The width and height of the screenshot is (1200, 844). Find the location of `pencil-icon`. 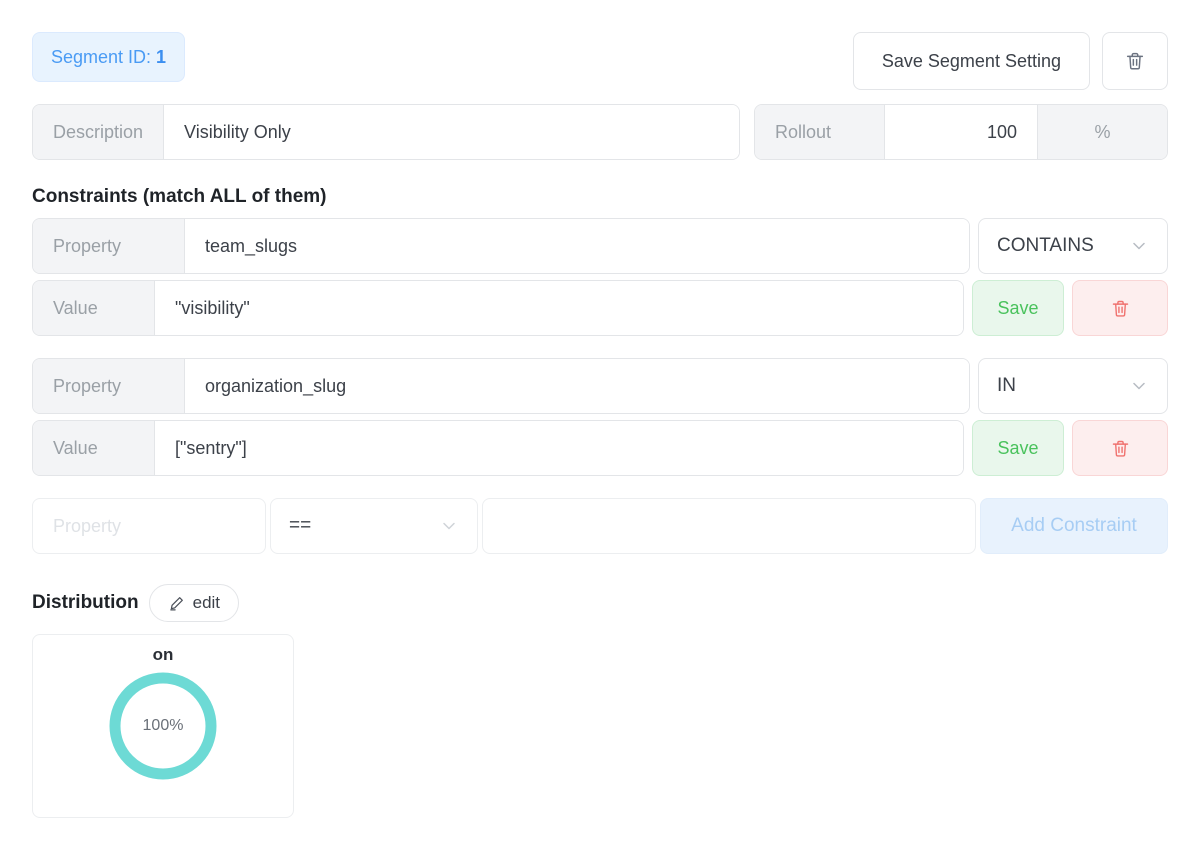

pencil-icon is located at coordinates (176, 603).